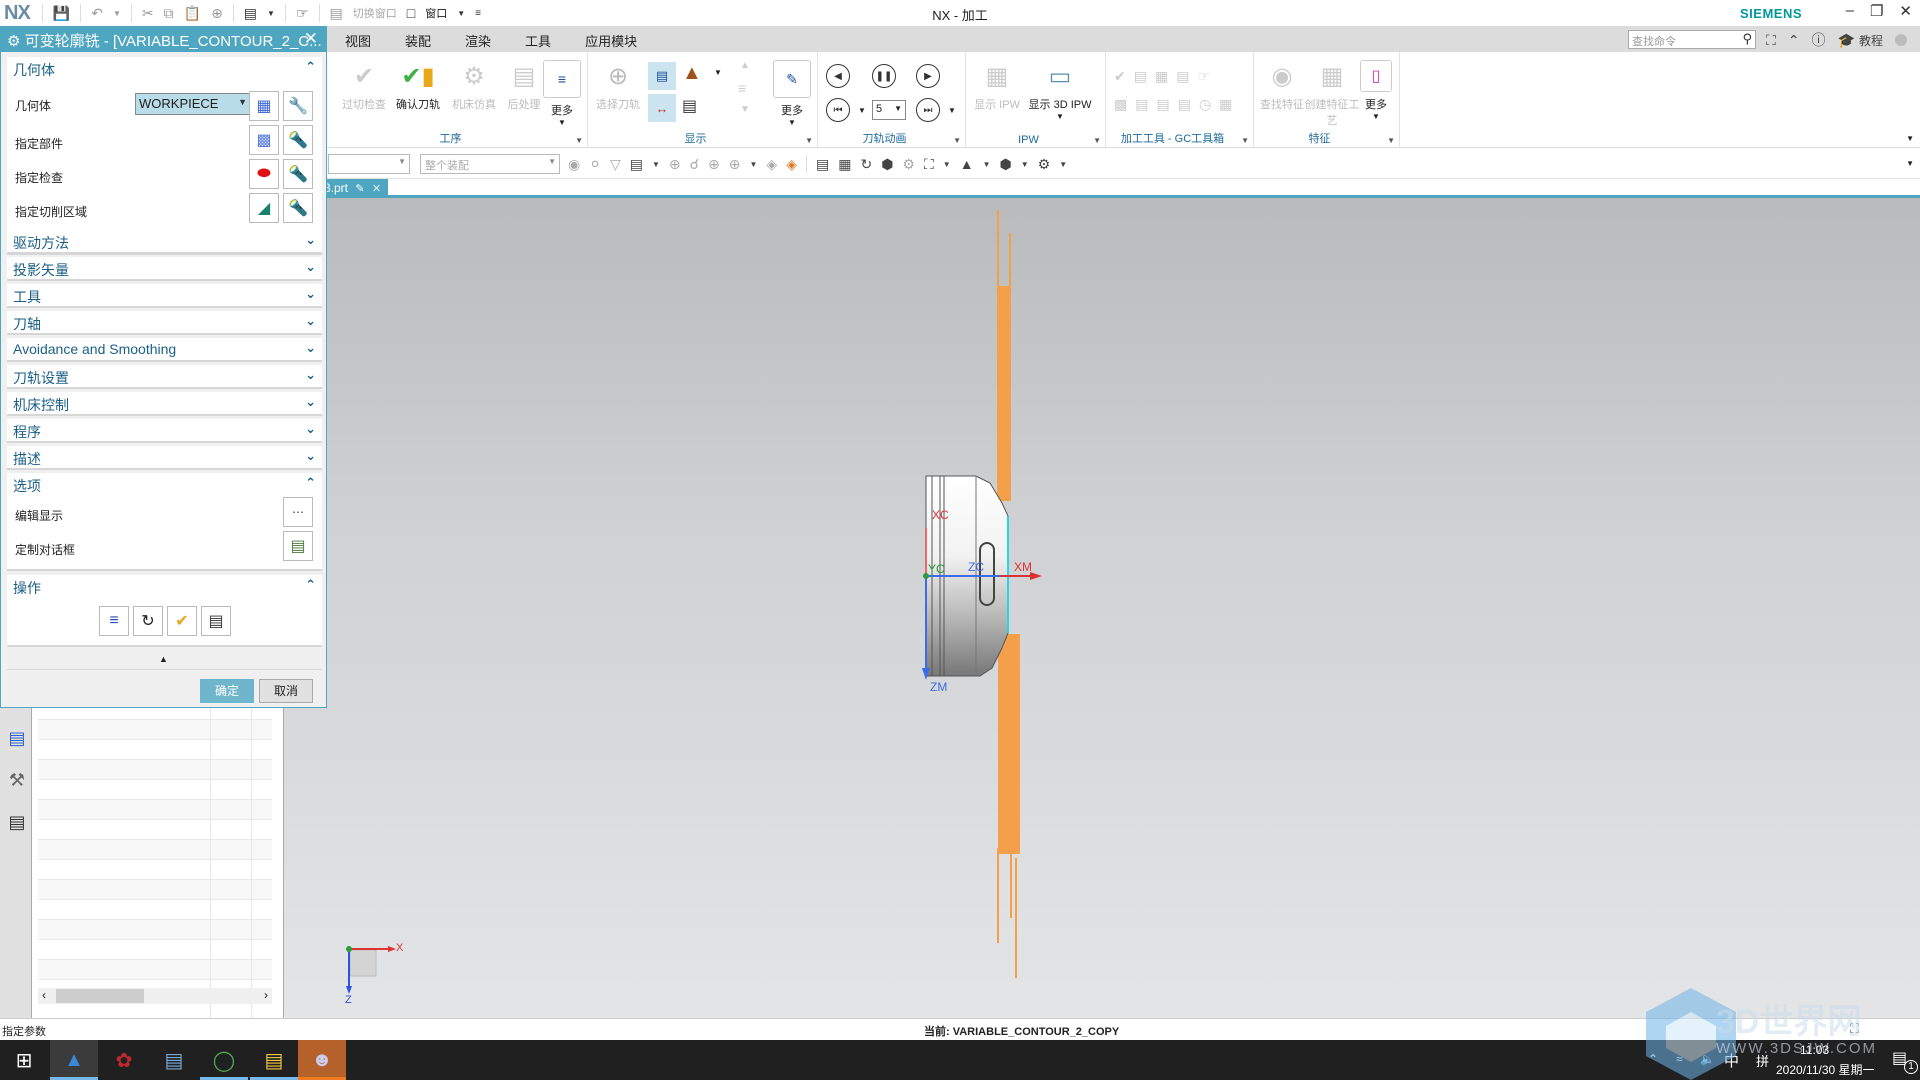 This screenshot has height=1080, width=1920. What do you see at coordinates (1282, 86) in the screenshot?
I see `find-feature-button: ◉ 查找特征` at bounding box center [1282, 86].